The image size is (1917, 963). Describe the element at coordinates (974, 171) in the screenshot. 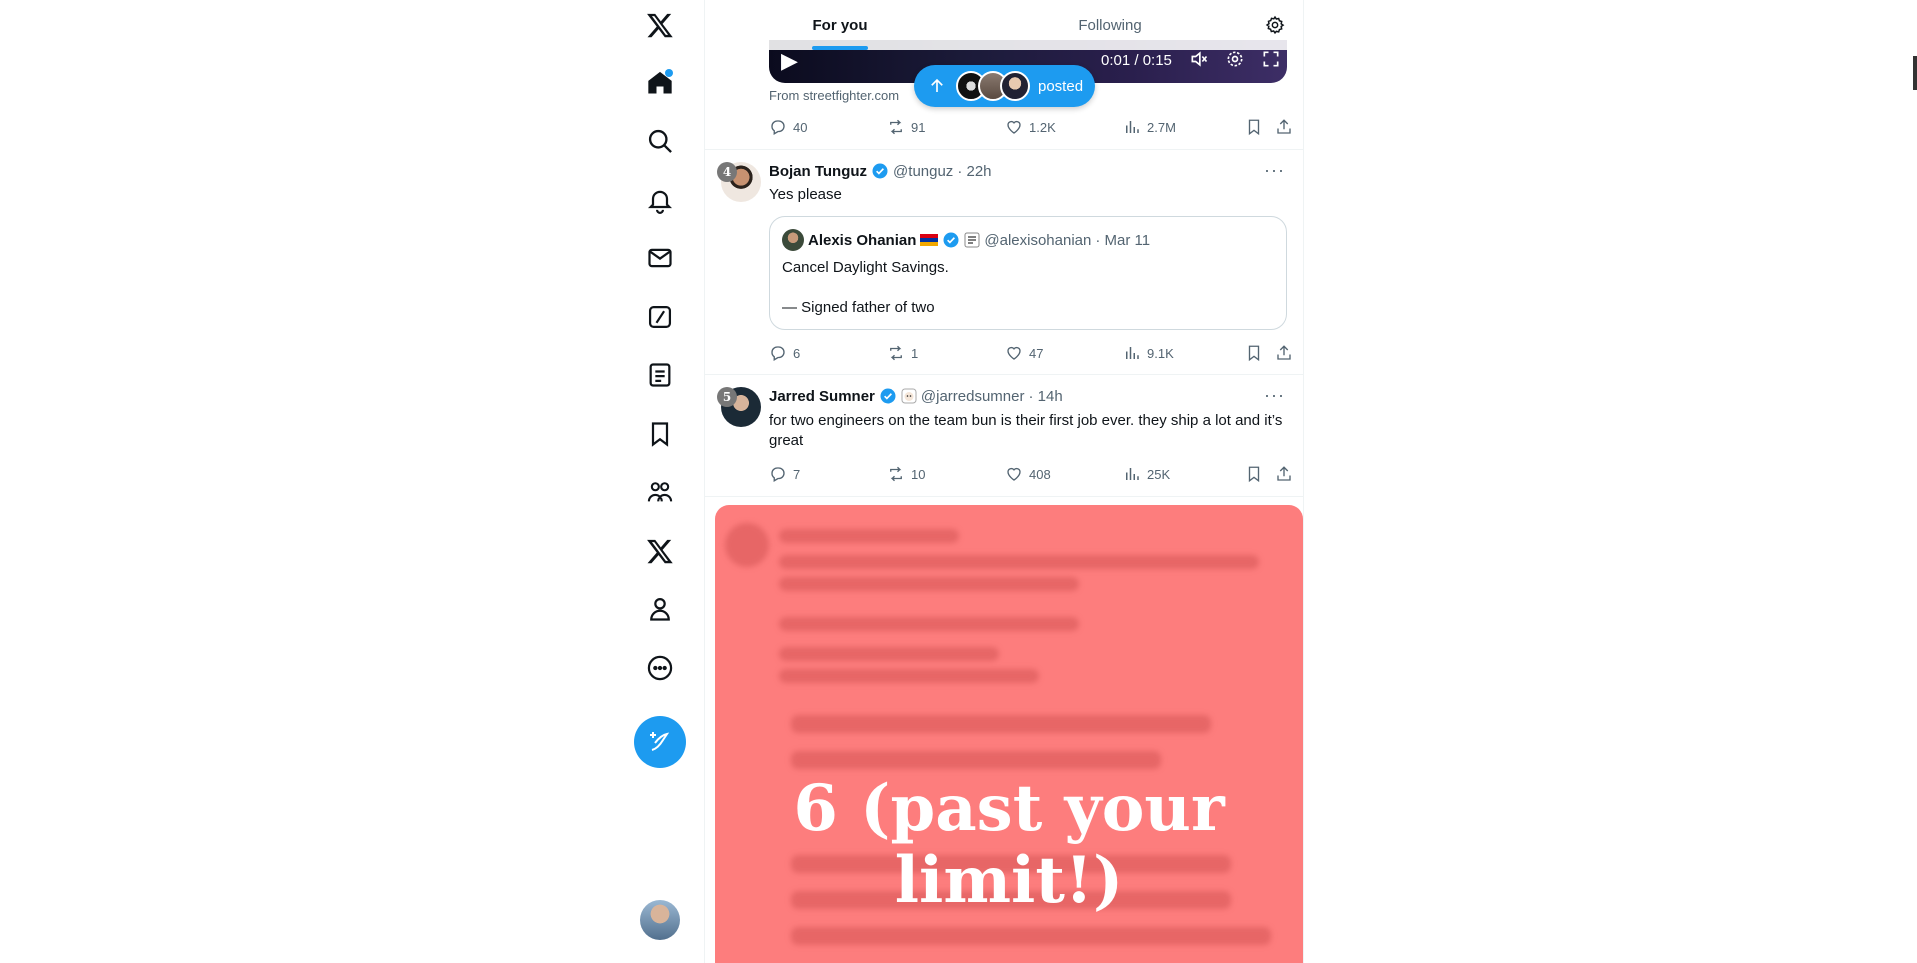

I see `post-time: · 22h` at that location.